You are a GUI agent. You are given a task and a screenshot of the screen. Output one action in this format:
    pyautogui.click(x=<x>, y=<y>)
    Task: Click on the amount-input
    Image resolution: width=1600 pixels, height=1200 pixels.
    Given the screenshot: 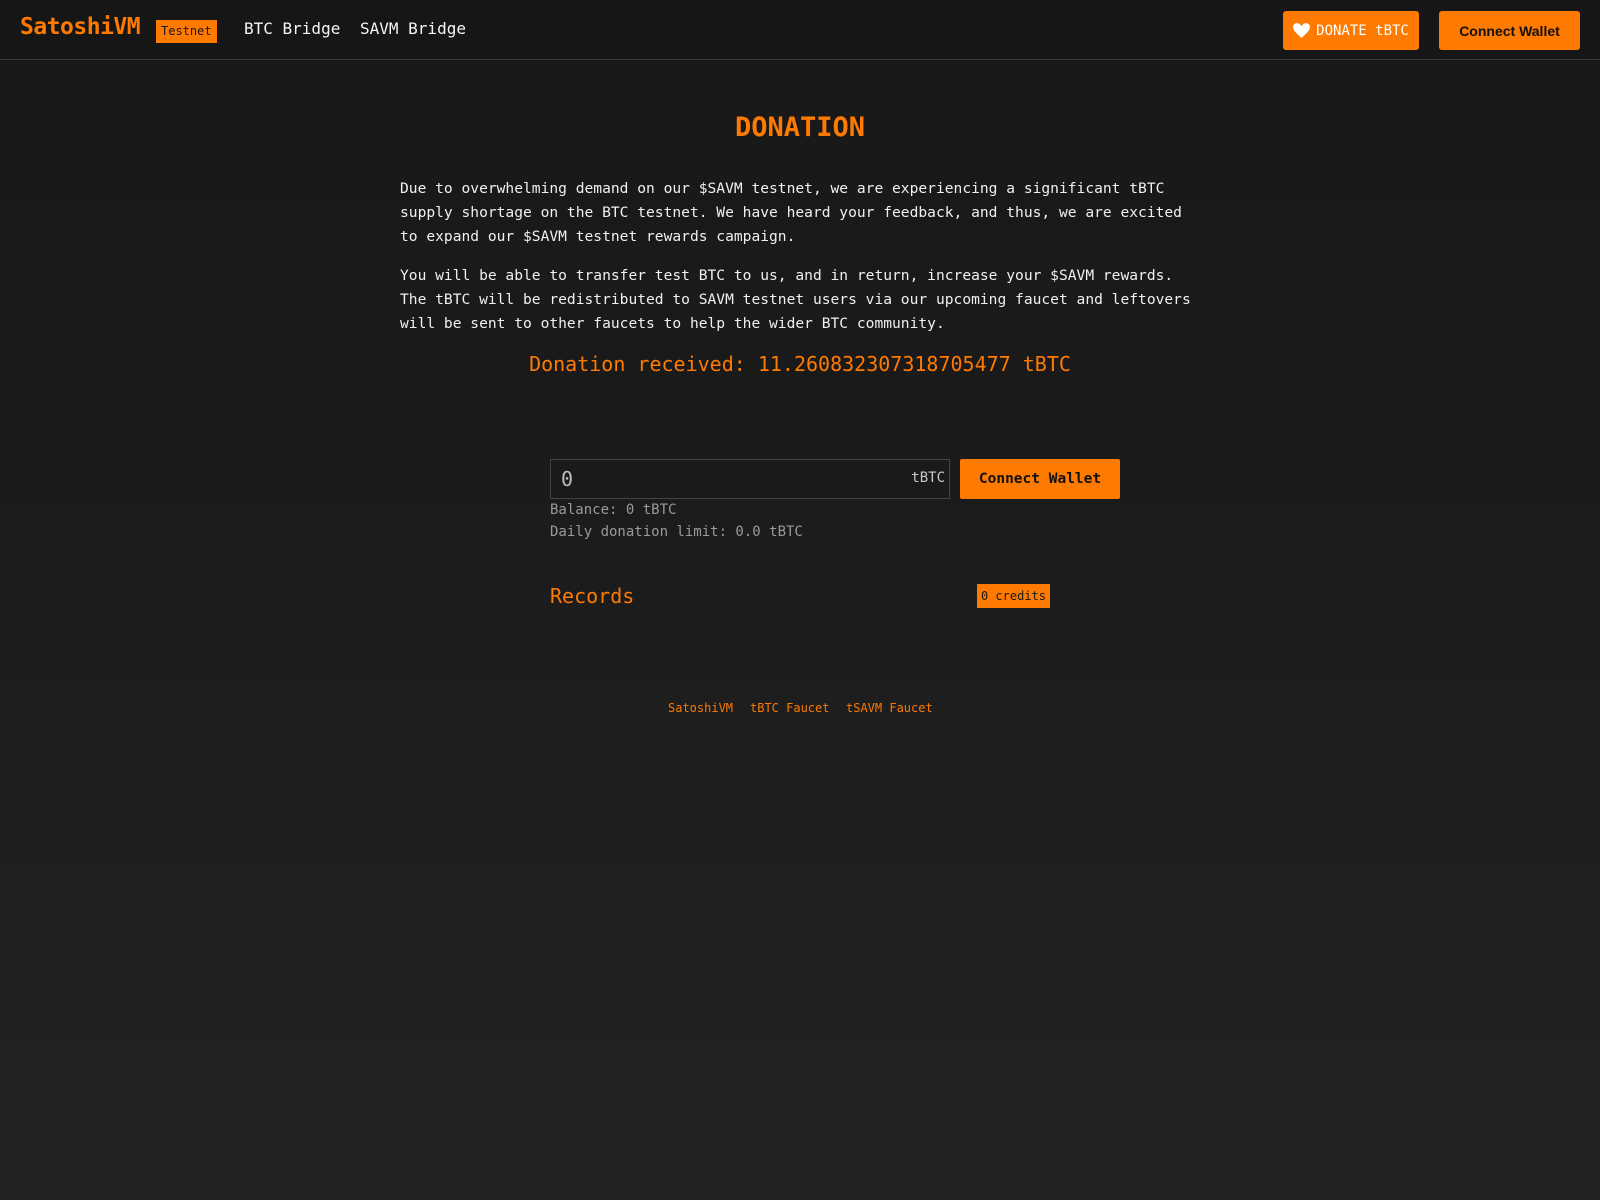 What is the action you would take?
    pyautogui.click(x=721, y=479)
    